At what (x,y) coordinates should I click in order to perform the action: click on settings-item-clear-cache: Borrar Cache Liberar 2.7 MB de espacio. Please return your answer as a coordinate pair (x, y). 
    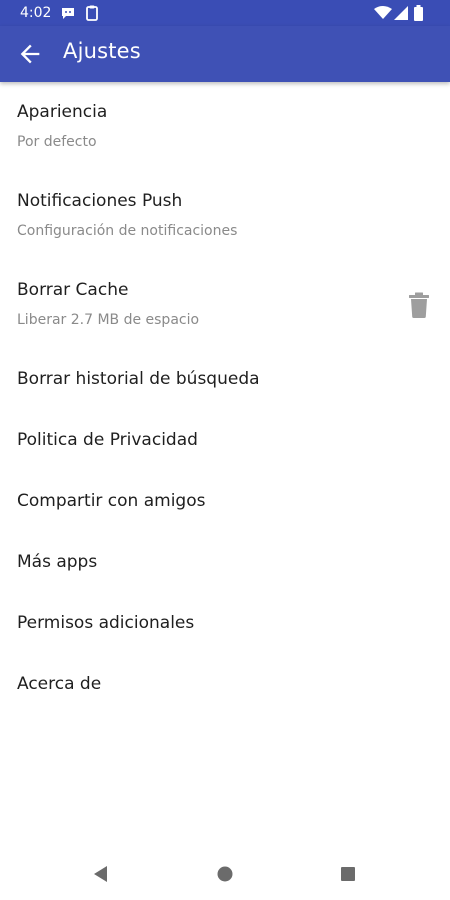
    Looking at the image, I should click on (225, 311).